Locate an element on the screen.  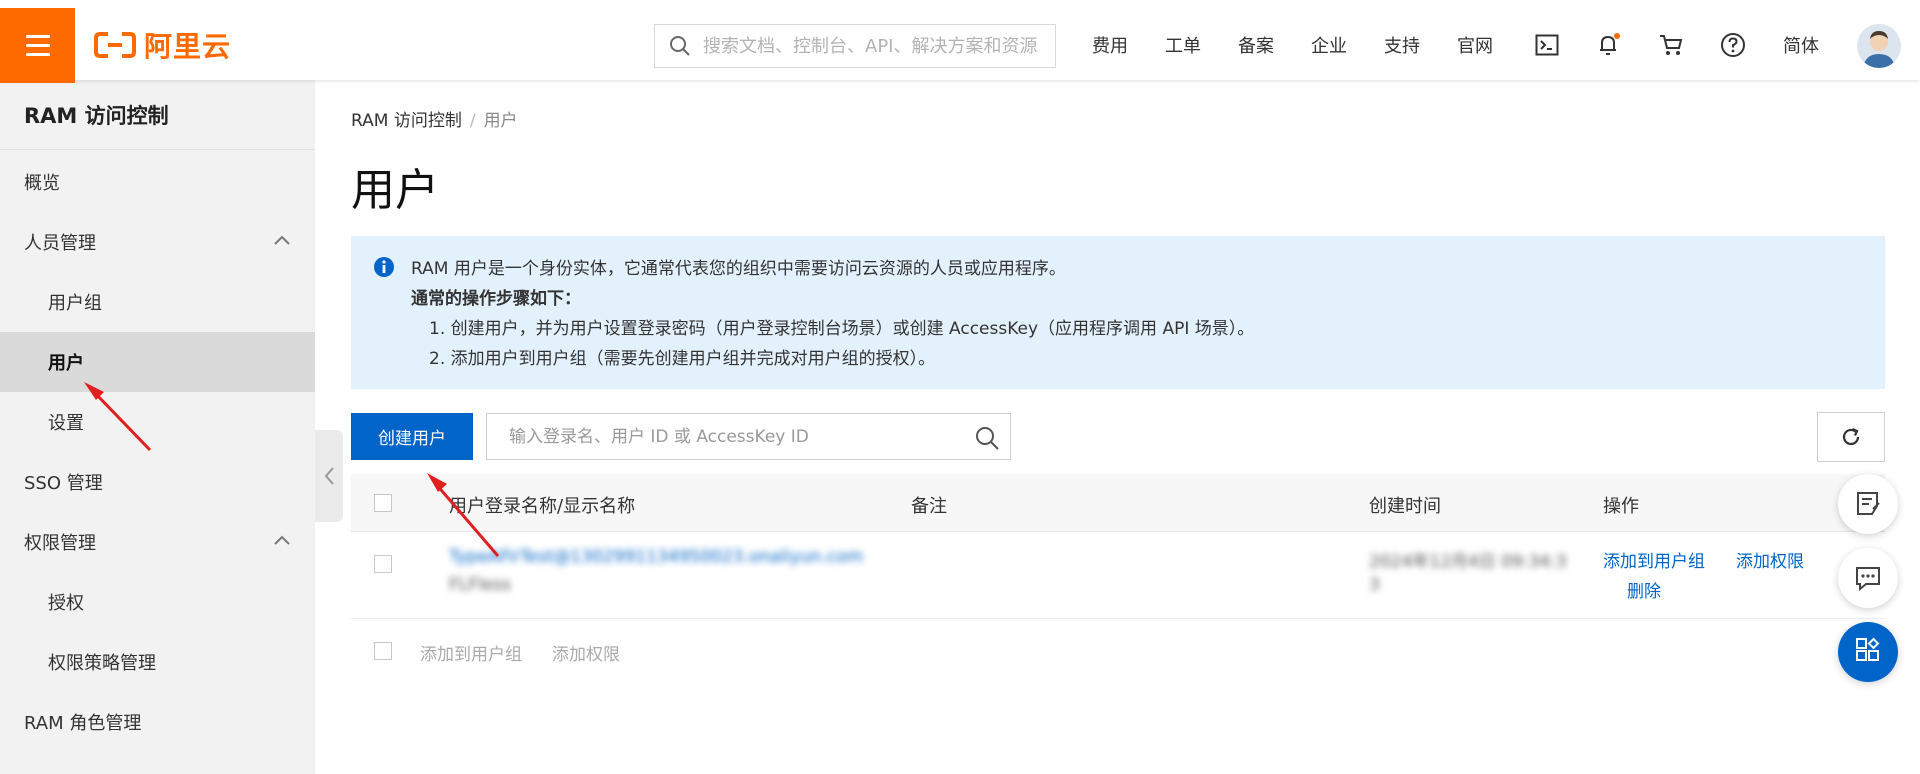
refresh-button is located at coordinates (1851, 437).